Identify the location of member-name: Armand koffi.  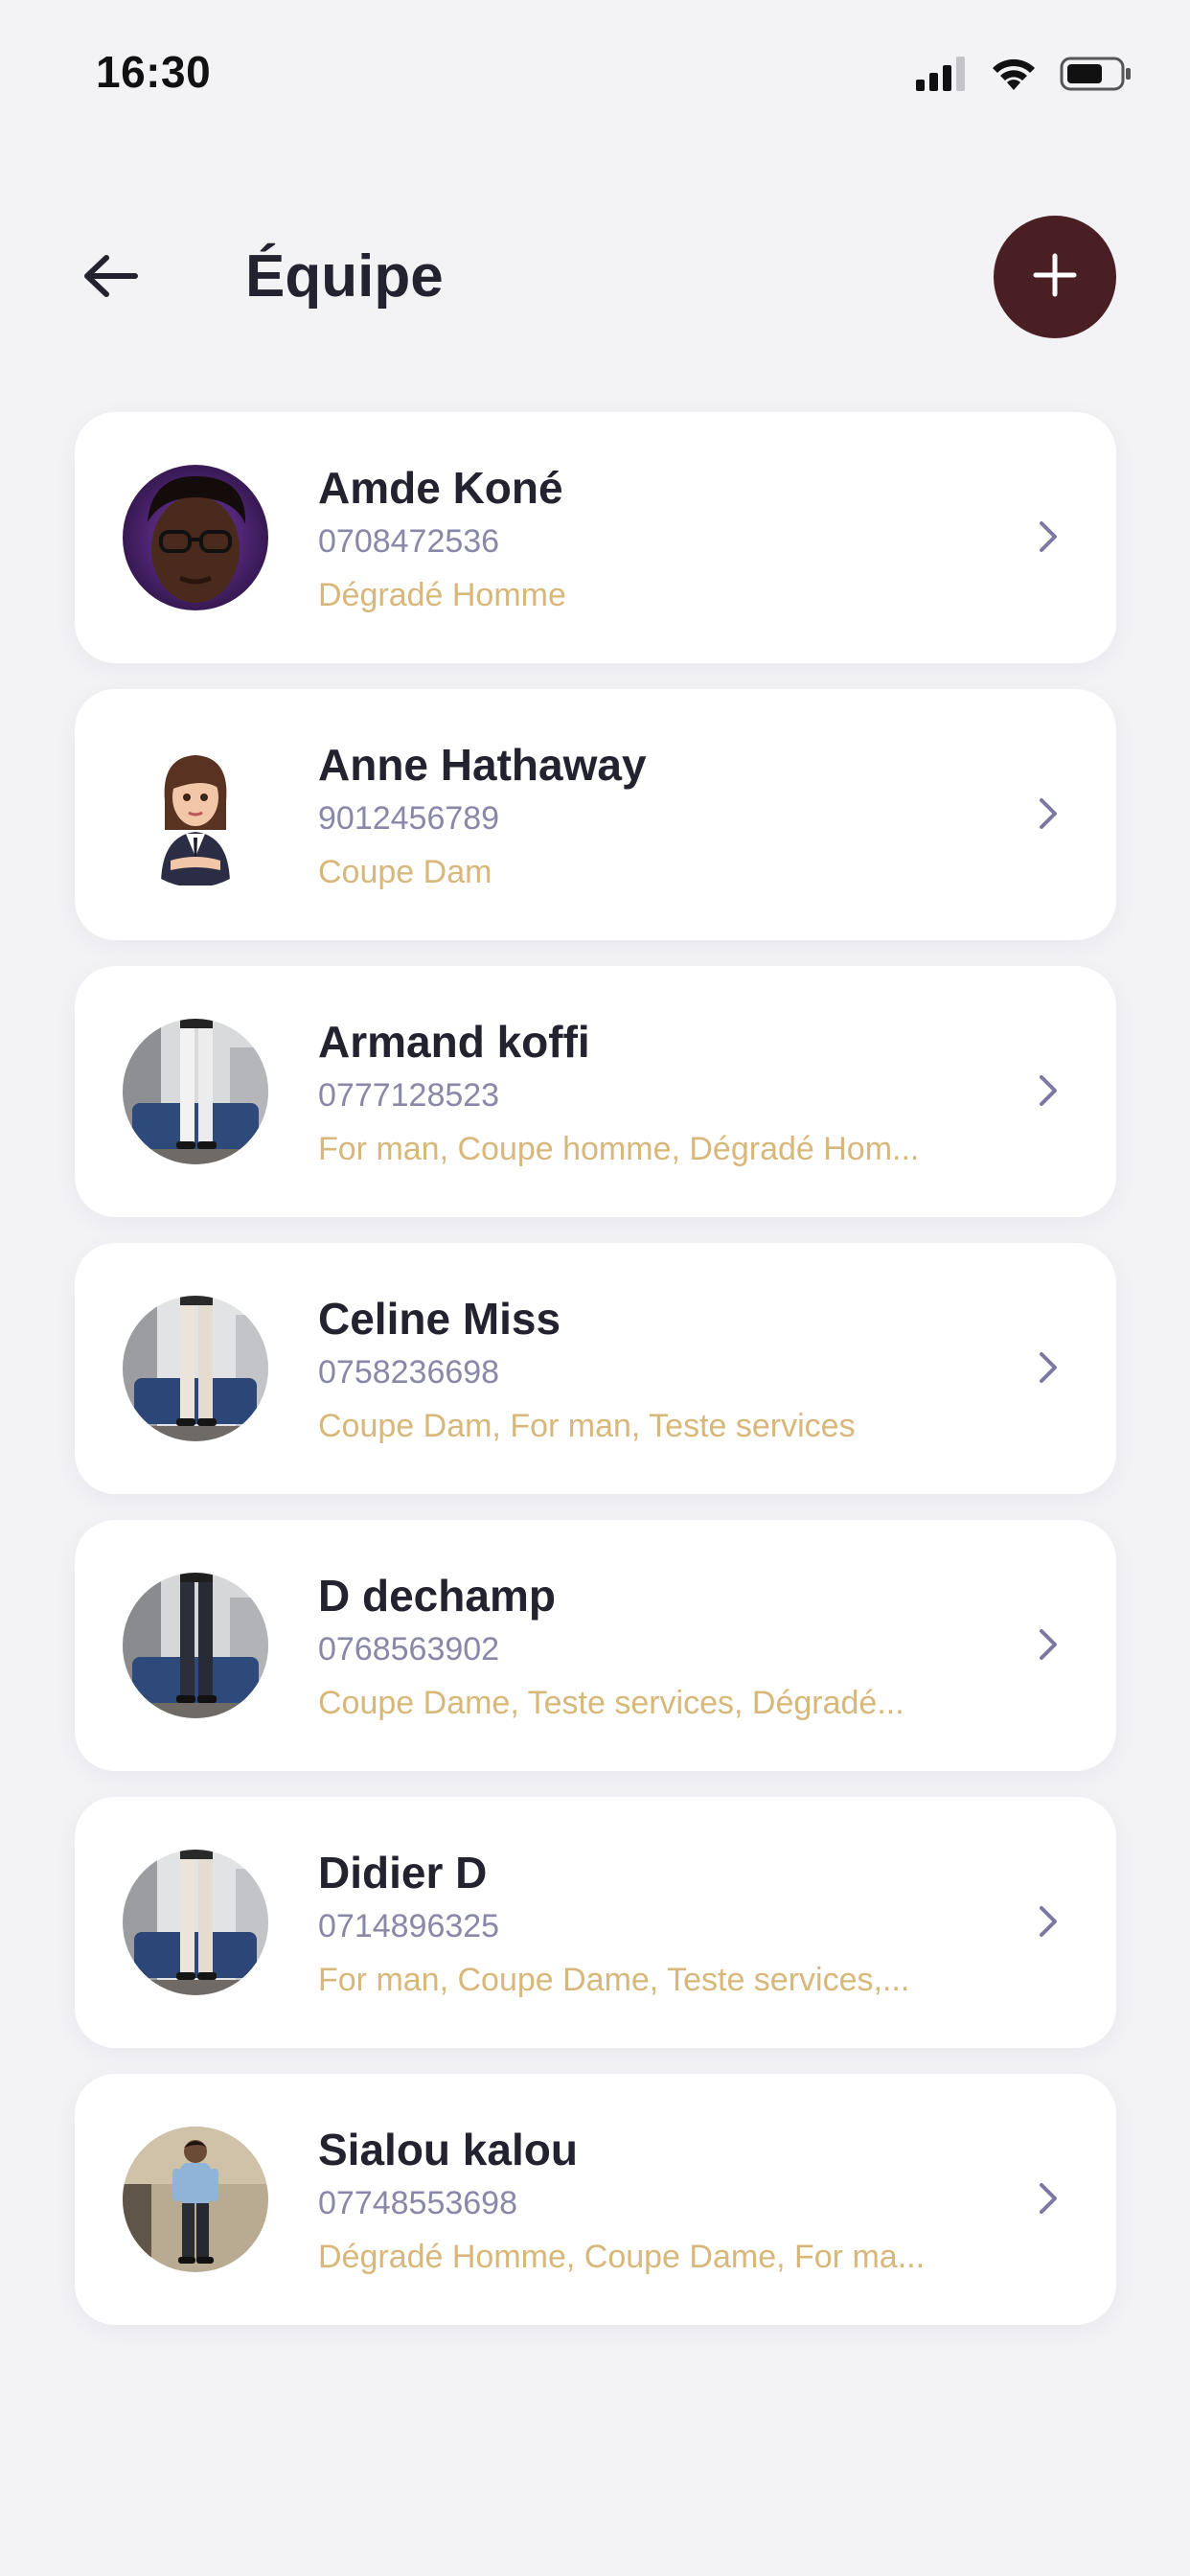
(454, 1042).